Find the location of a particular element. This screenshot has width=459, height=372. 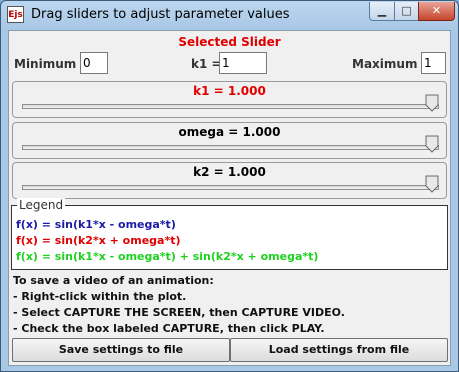

load-settings-button: Load settings from file is located at coordinates (339, 350).